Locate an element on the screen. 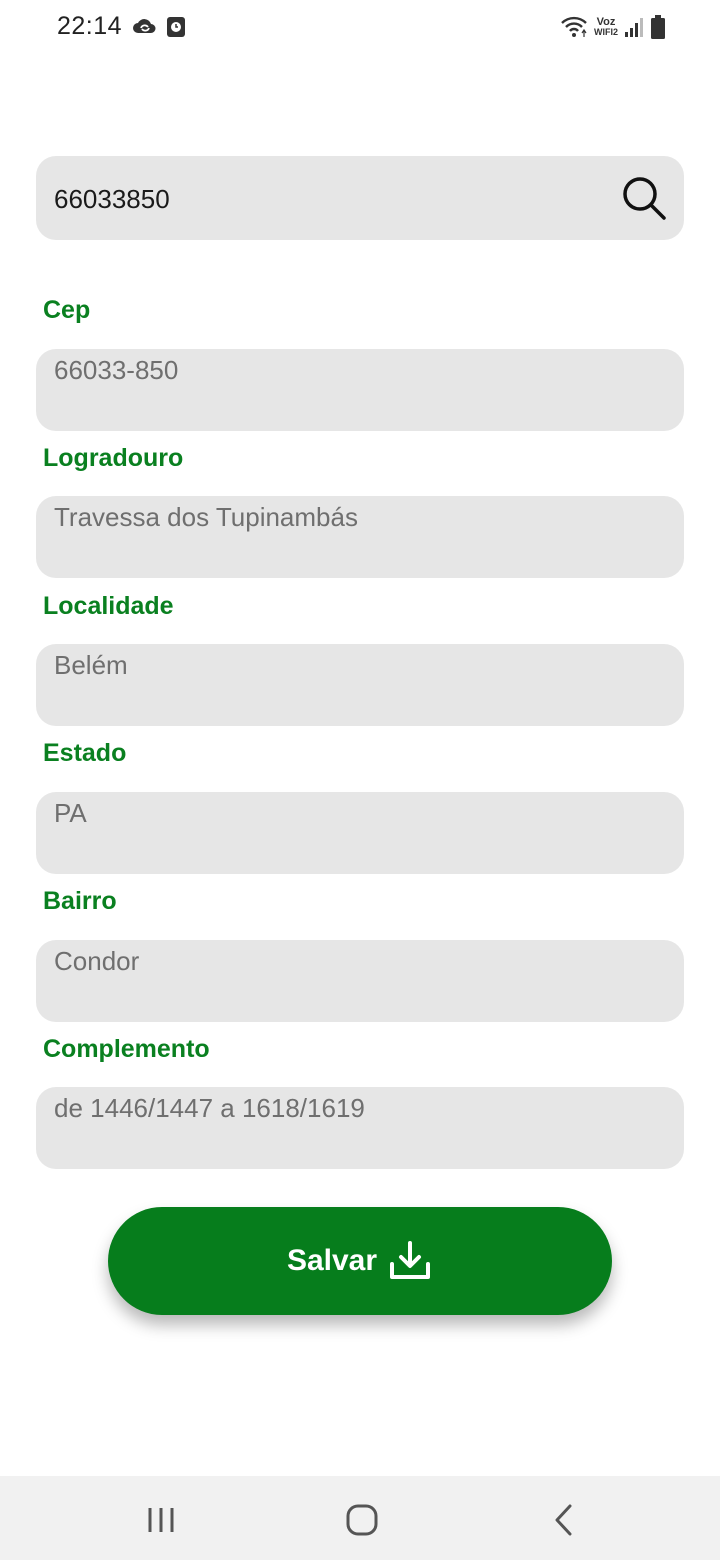  logradouro-field: Travessa dos Tupinambás is located at coordinates (360, 537).